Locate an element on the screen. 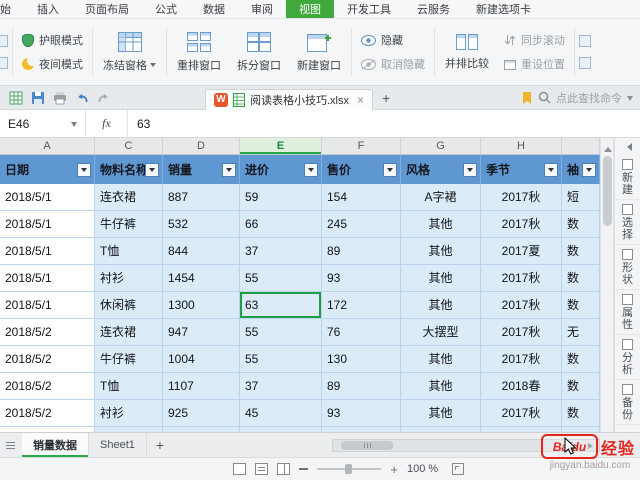 This screenshot has width=640, height=480. cell: 55 is located at coordinates (281, 332).